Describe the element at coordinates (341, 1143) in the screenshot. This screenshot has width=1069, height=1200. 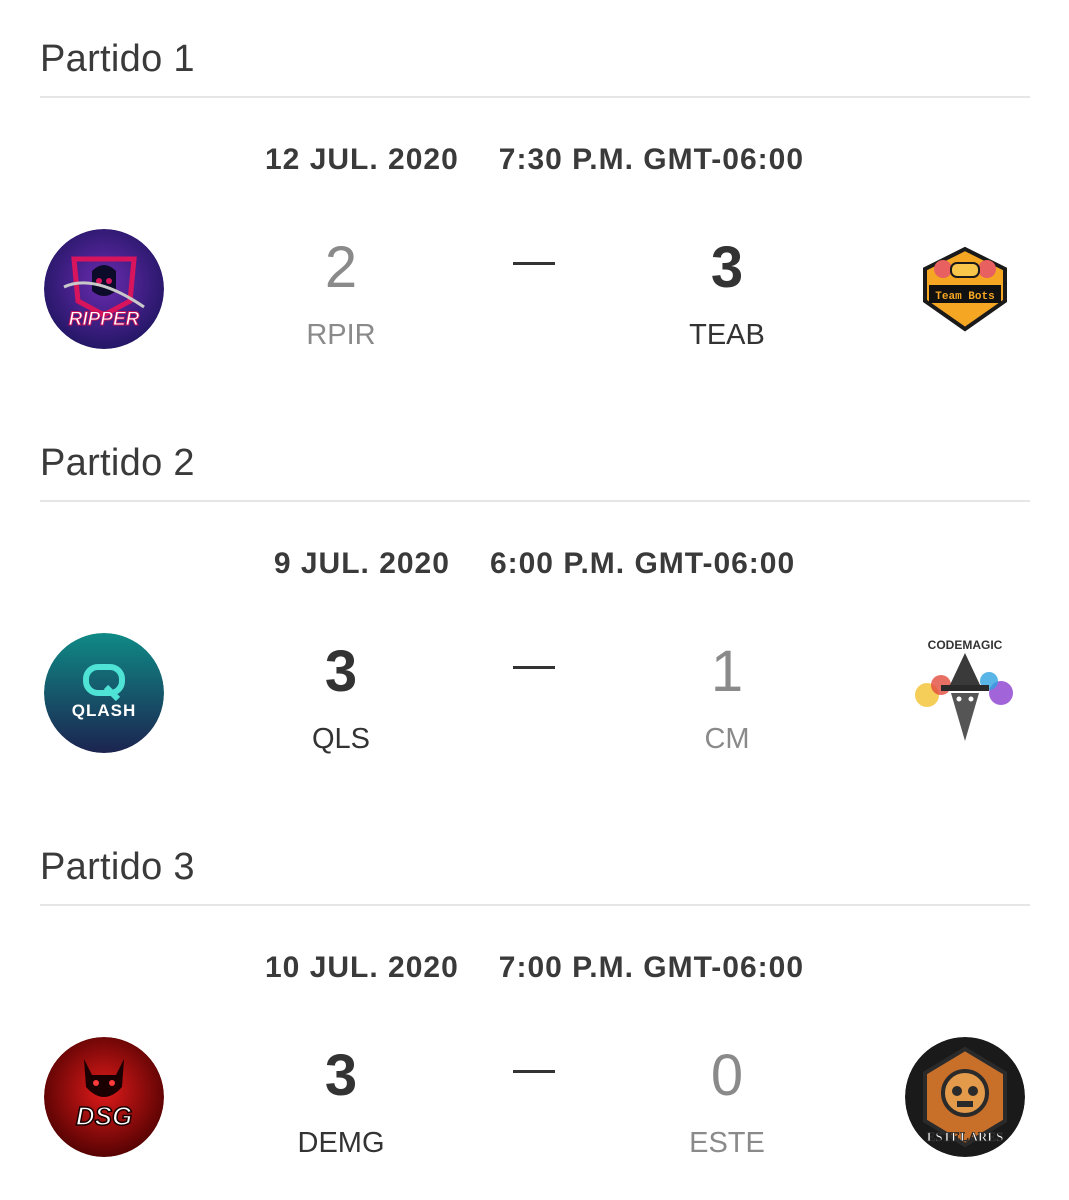
I see `home-team-abbr: DEMG` at that location.